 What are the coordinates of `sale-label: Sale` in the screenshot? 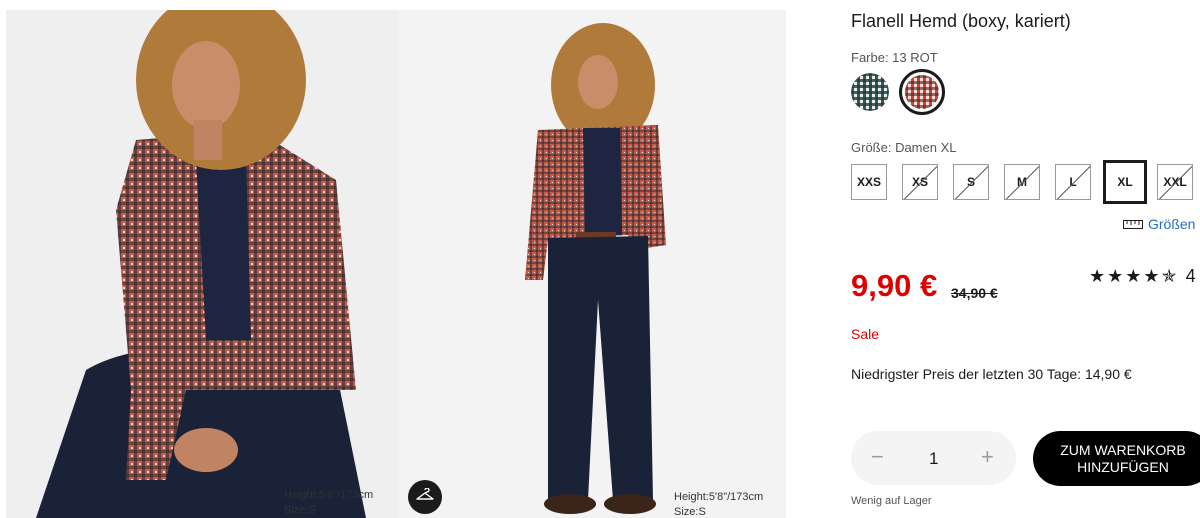 It's located at (865, 334).